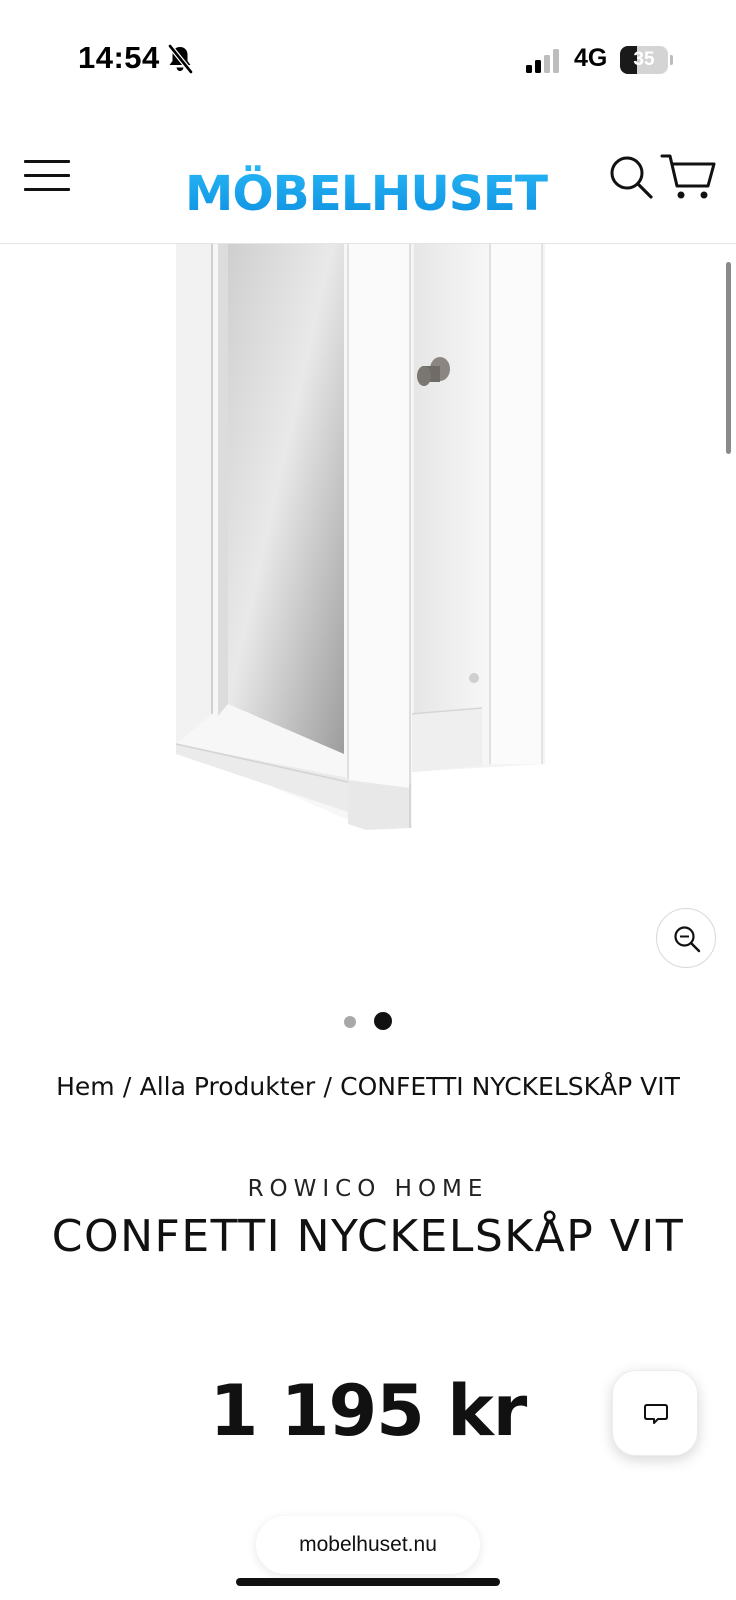 Image resolution: width=736 pixels, height=1600 pixels. I want to click on gallery-dot, so click(350, 1022).